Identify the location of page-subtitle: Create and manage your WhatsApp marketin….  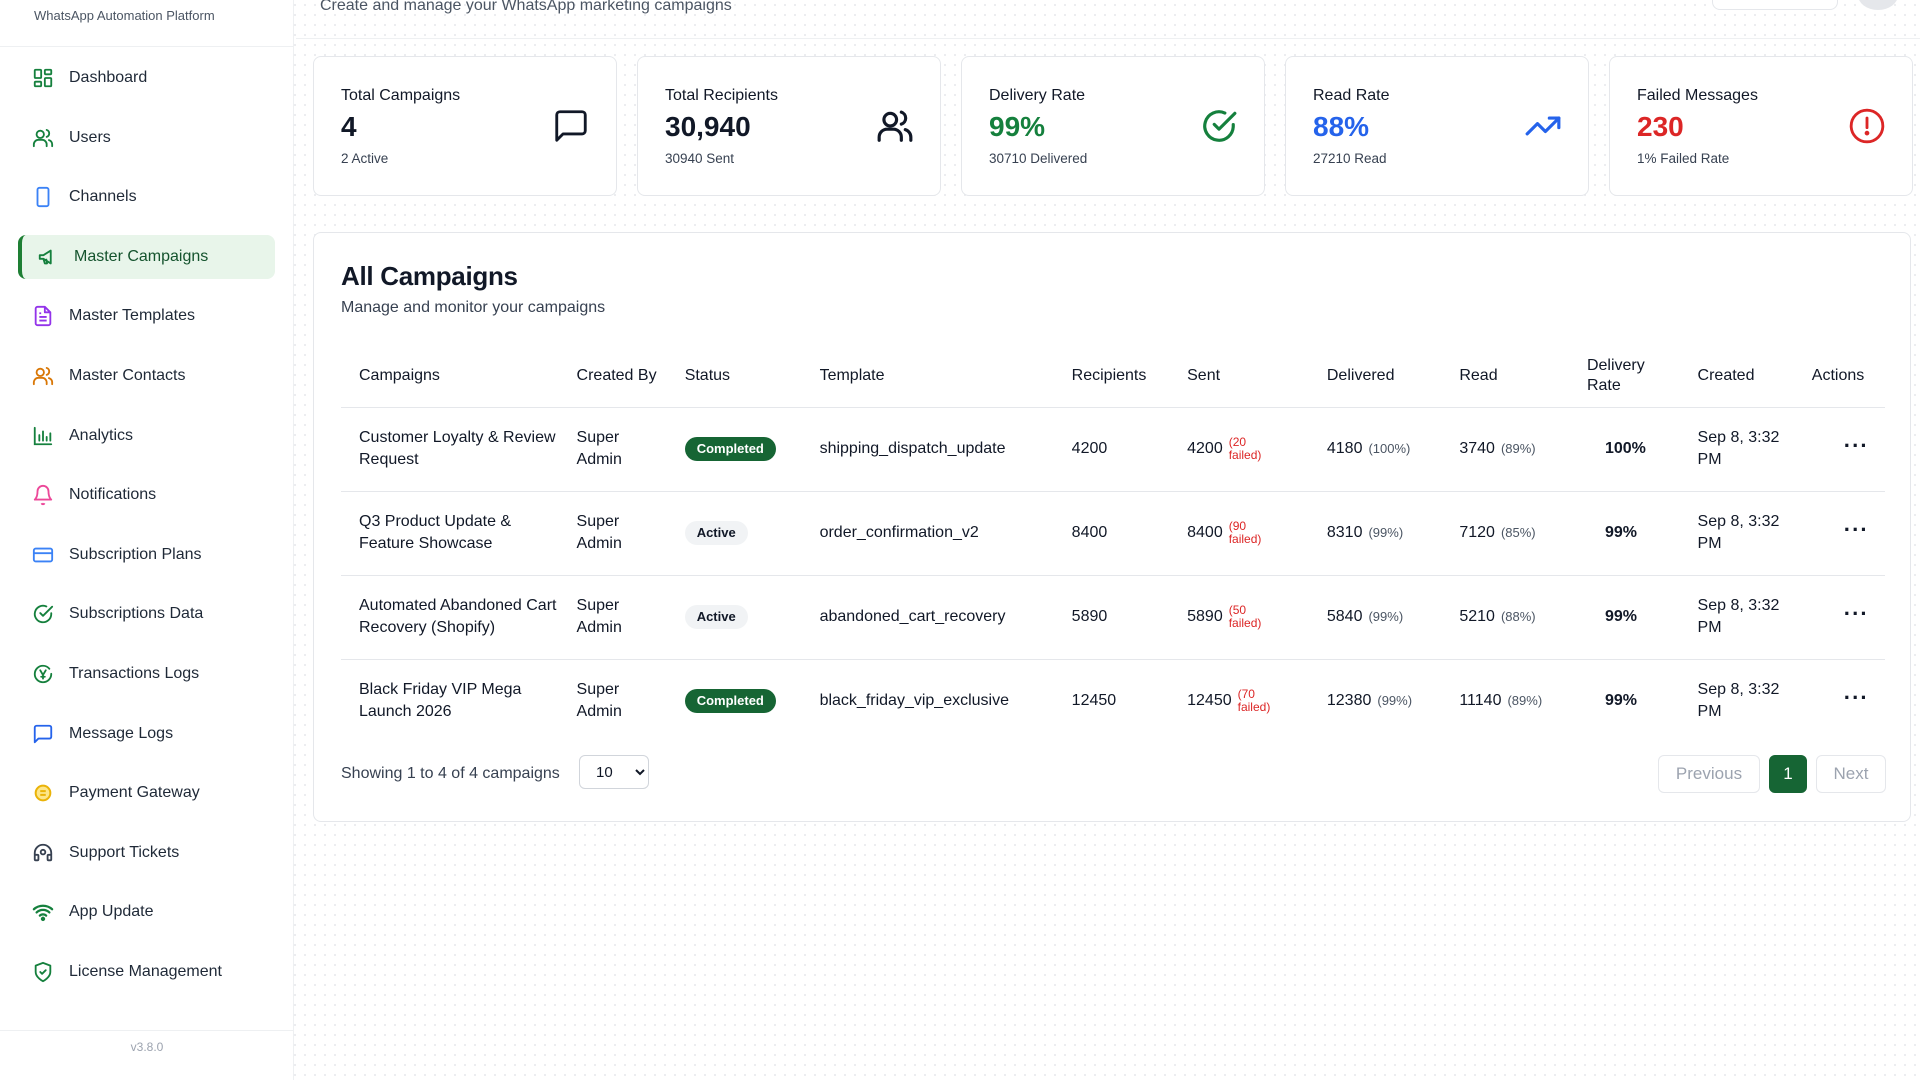
(526, 7).